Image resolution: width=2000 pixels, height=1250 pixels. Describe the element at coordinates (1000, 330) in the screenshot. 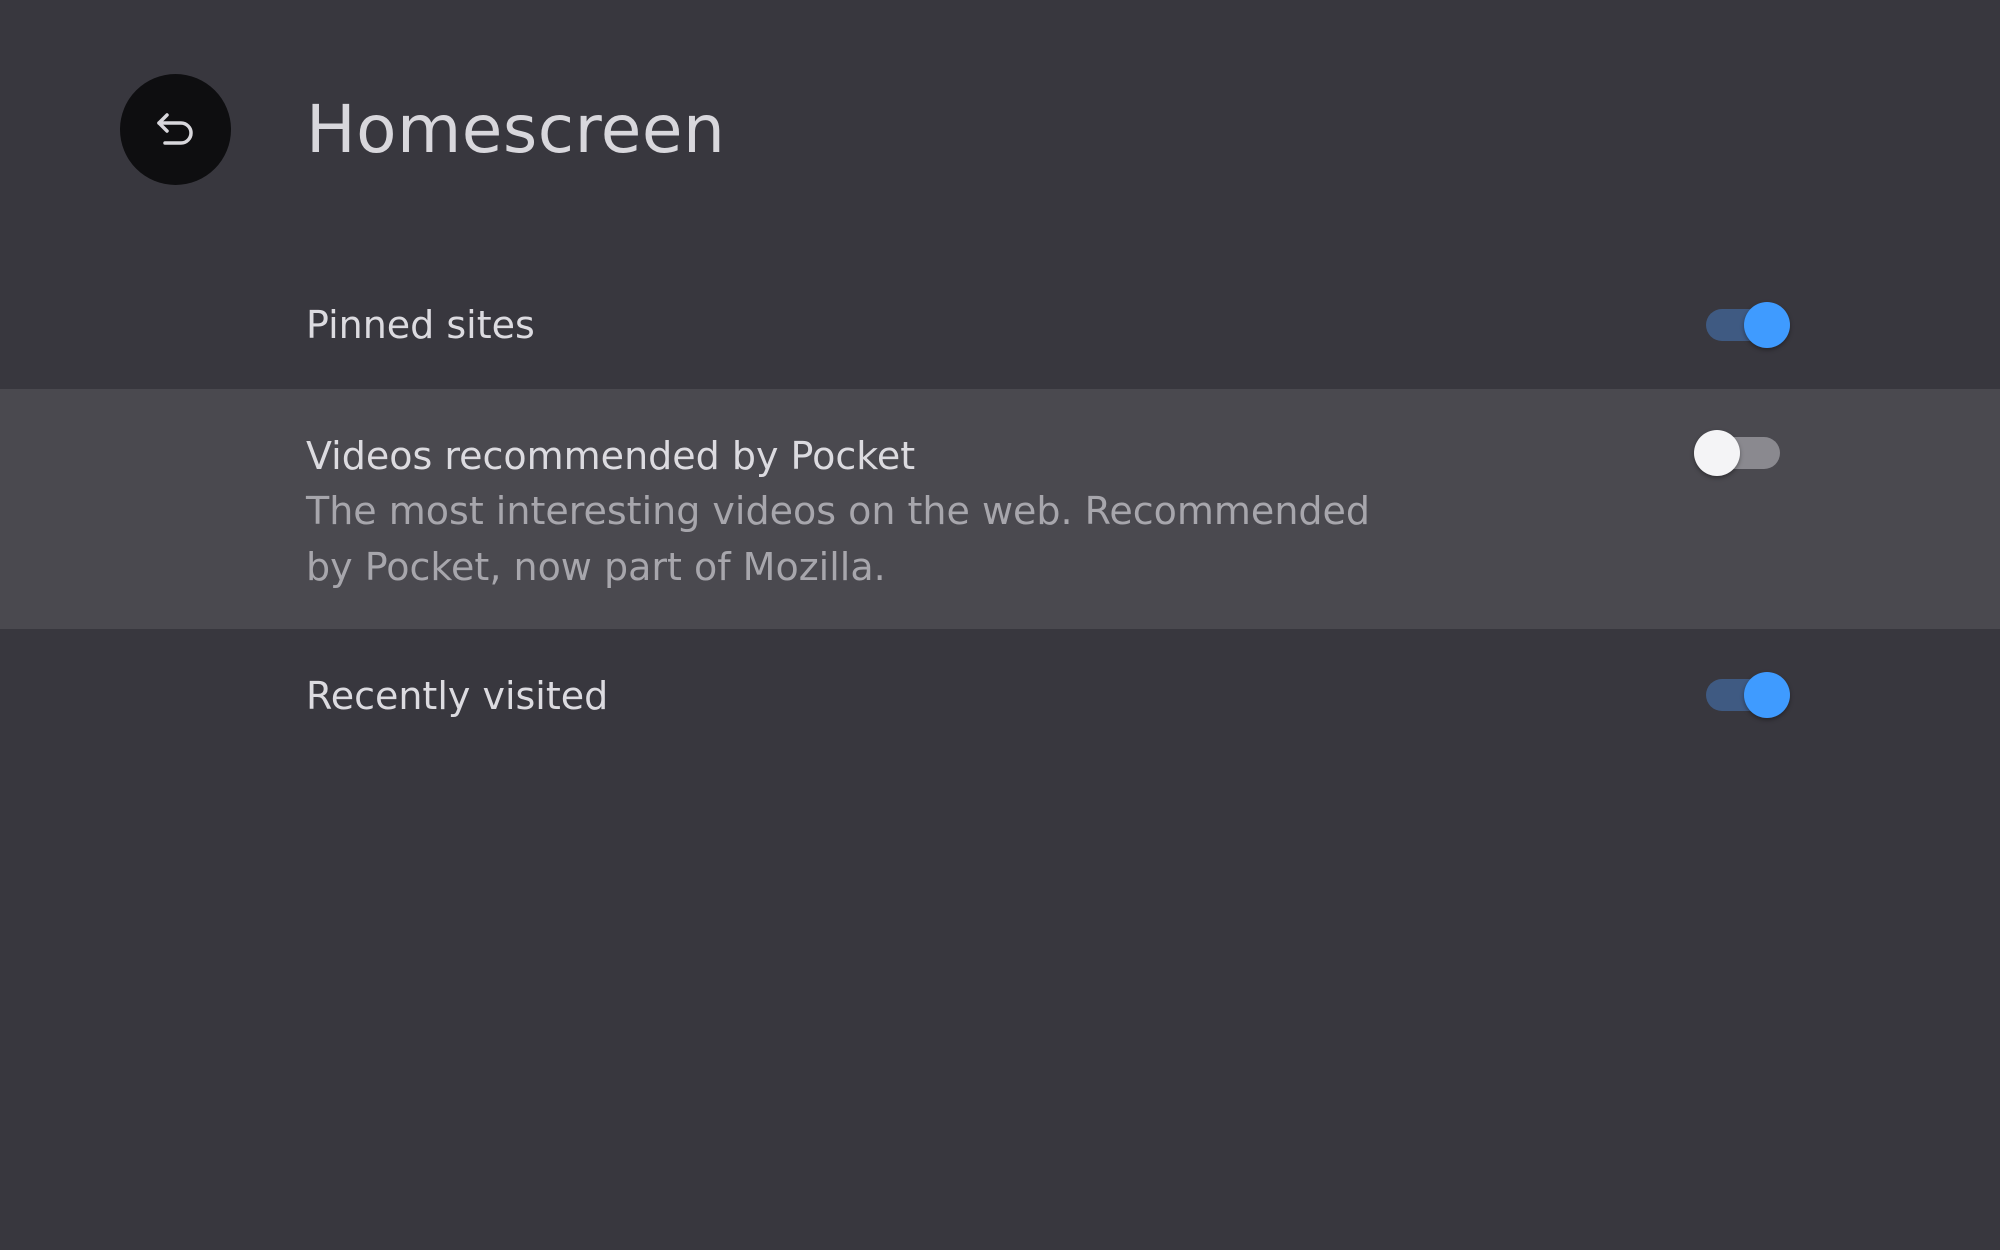

I see `setting-row-pinned-sites: Pinned sites` at that location.